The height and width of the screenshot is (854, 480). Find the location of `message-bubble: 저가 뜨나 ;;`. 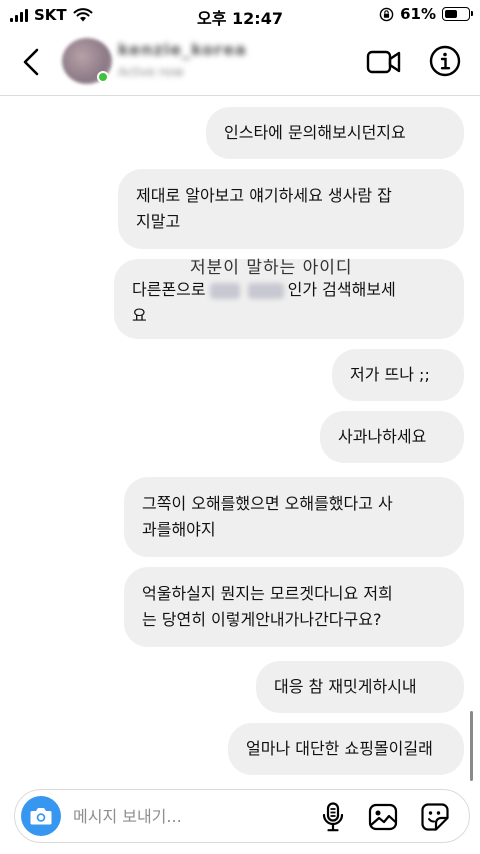

message-bubble: 저가 뜨나 ;; is located at coordinates (398, 375).